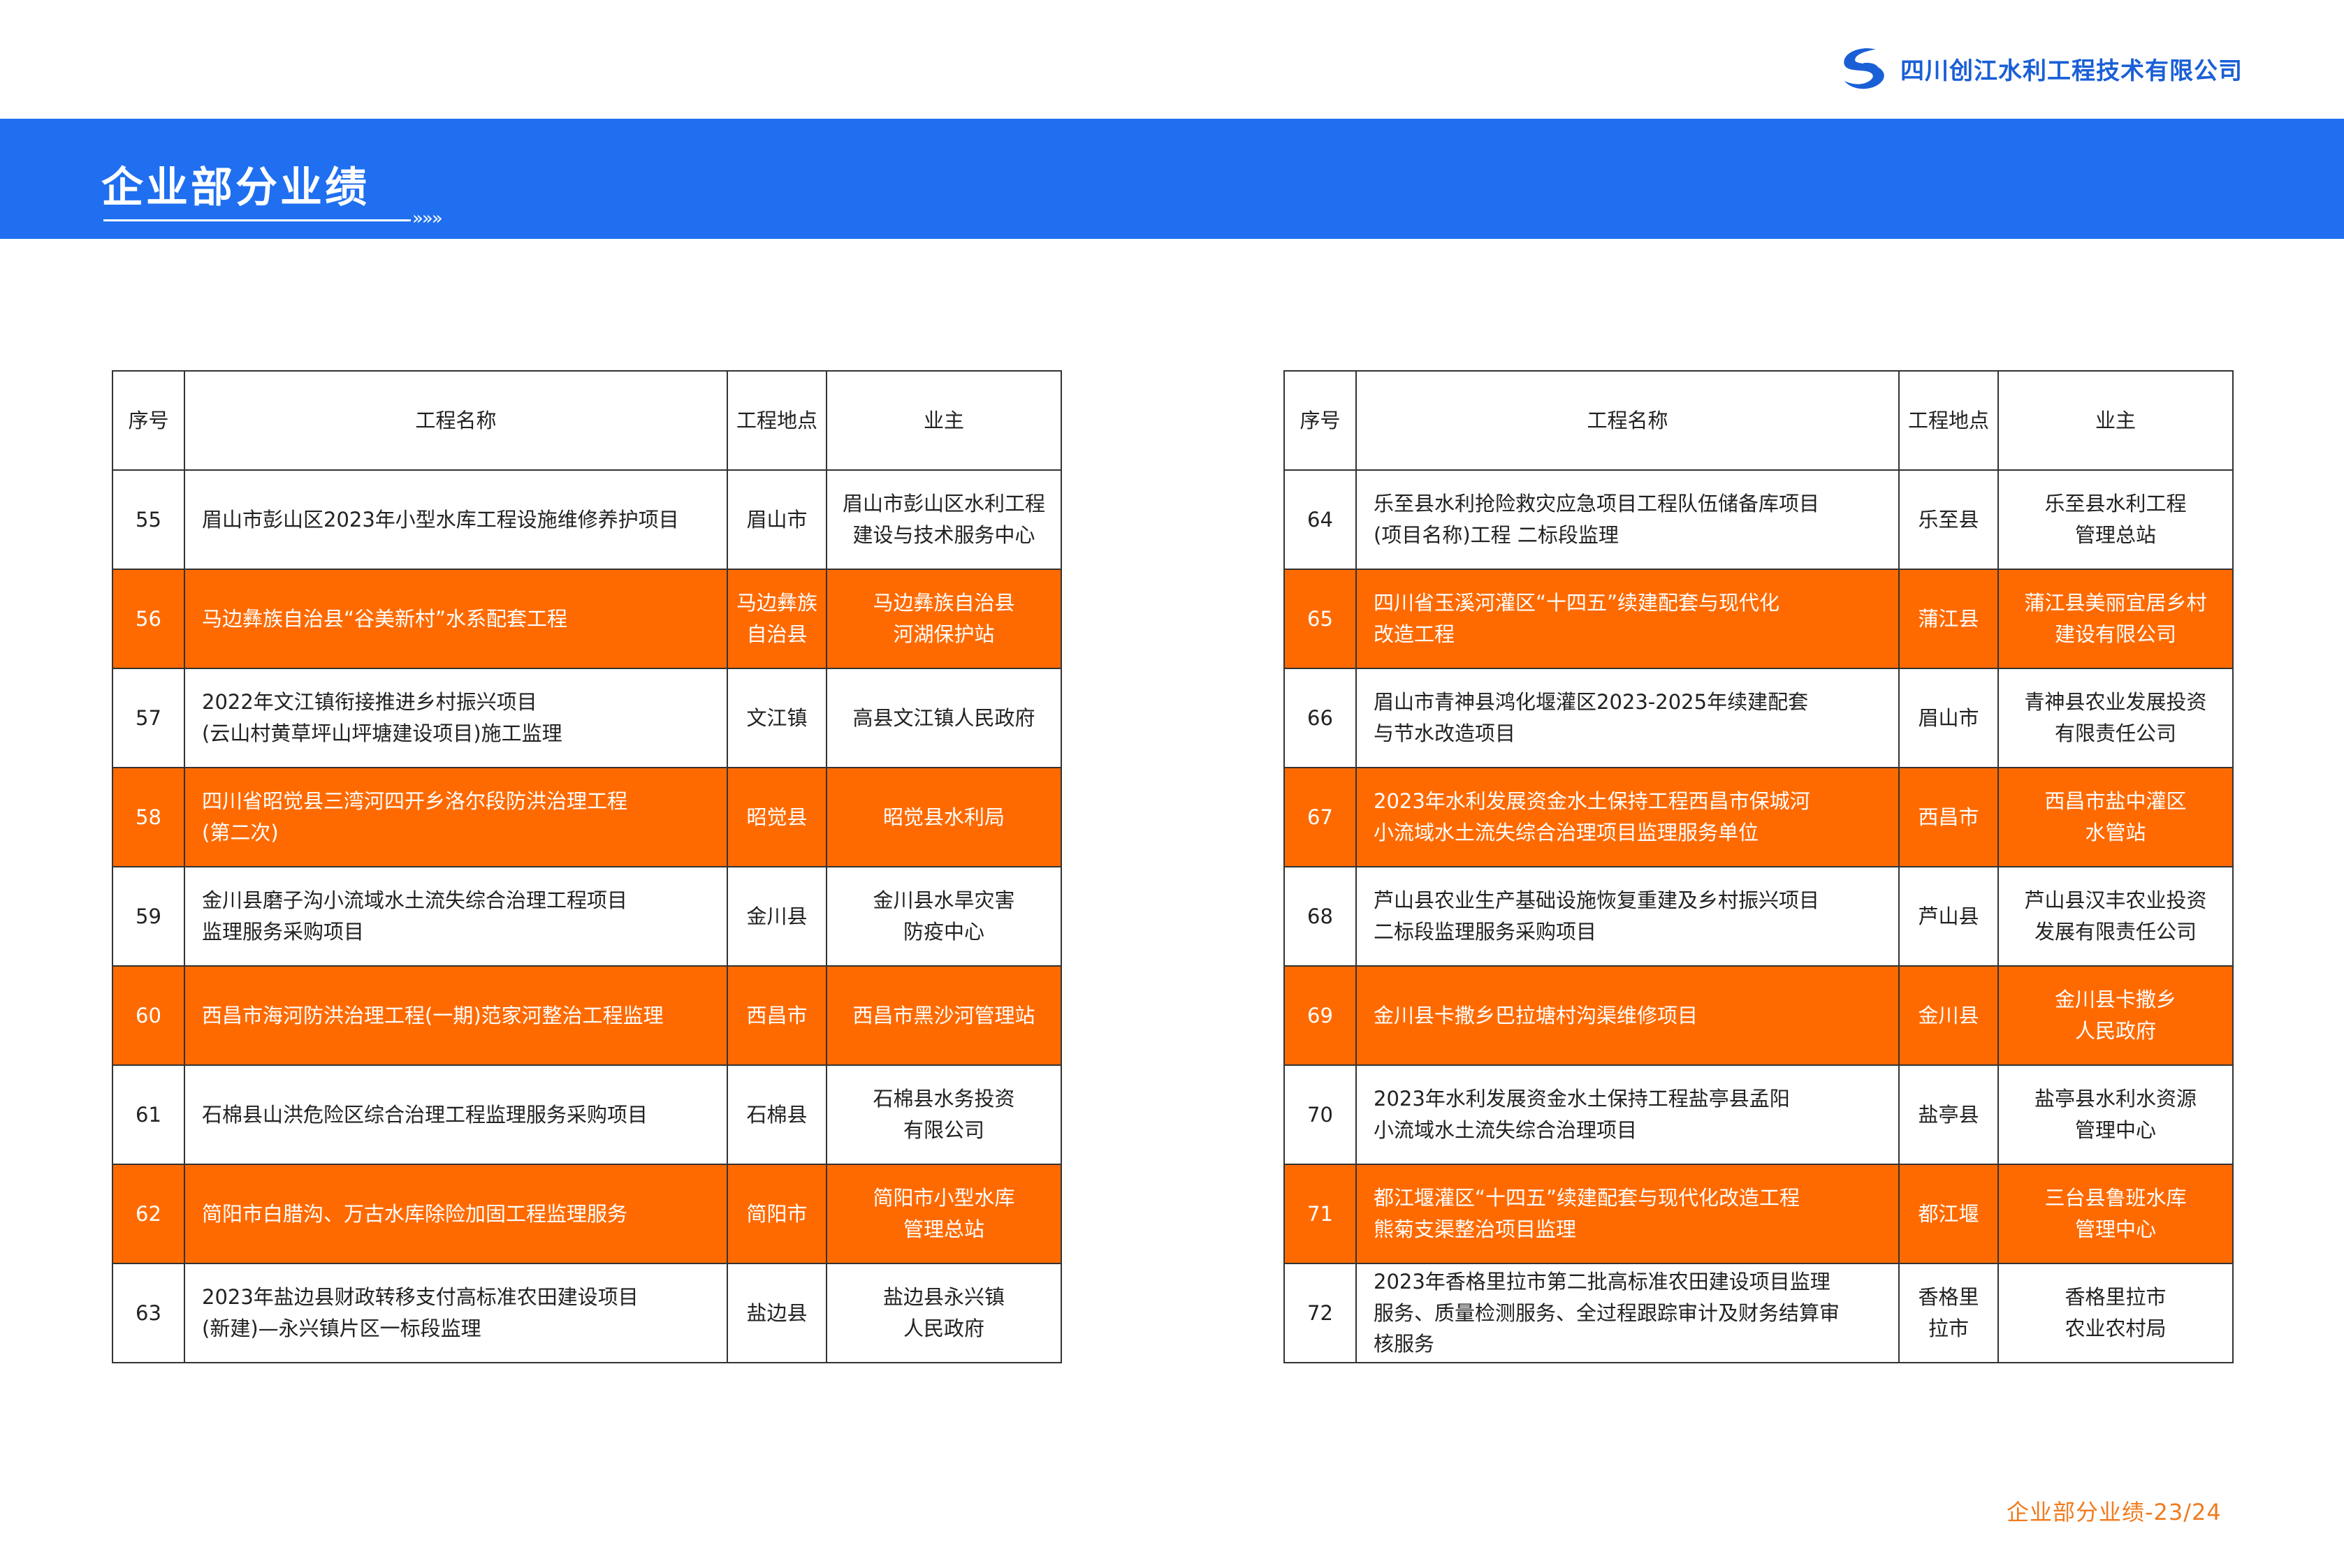 The width and height of the screenshot is (2344, 1568). What do you see at coordinates (1949, 1313) in the screenshot?
I see `cell-location: 香格里 拉市` at bounding box center [1949, 1313].